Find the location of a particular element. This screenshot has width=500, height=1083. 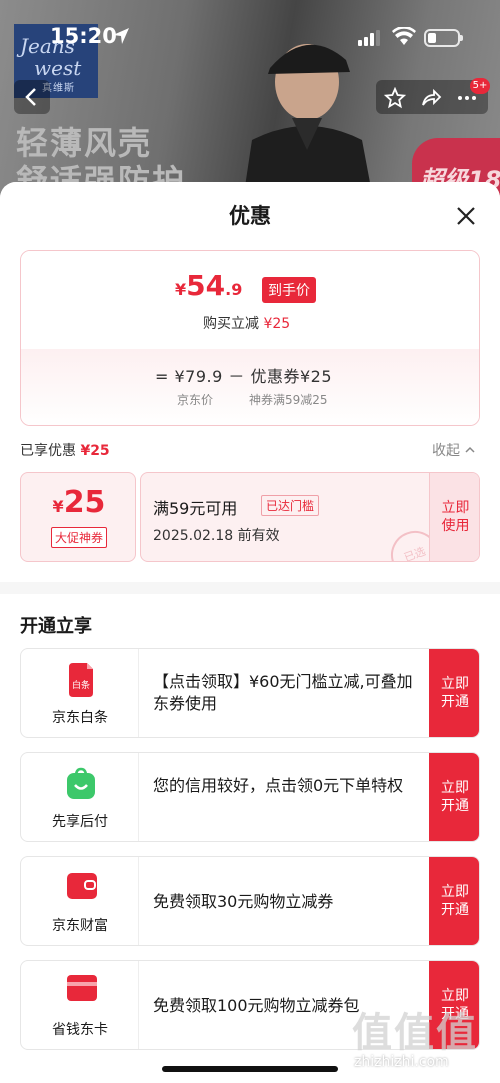

location-arrow-icon is located at coordinates (121, 36).